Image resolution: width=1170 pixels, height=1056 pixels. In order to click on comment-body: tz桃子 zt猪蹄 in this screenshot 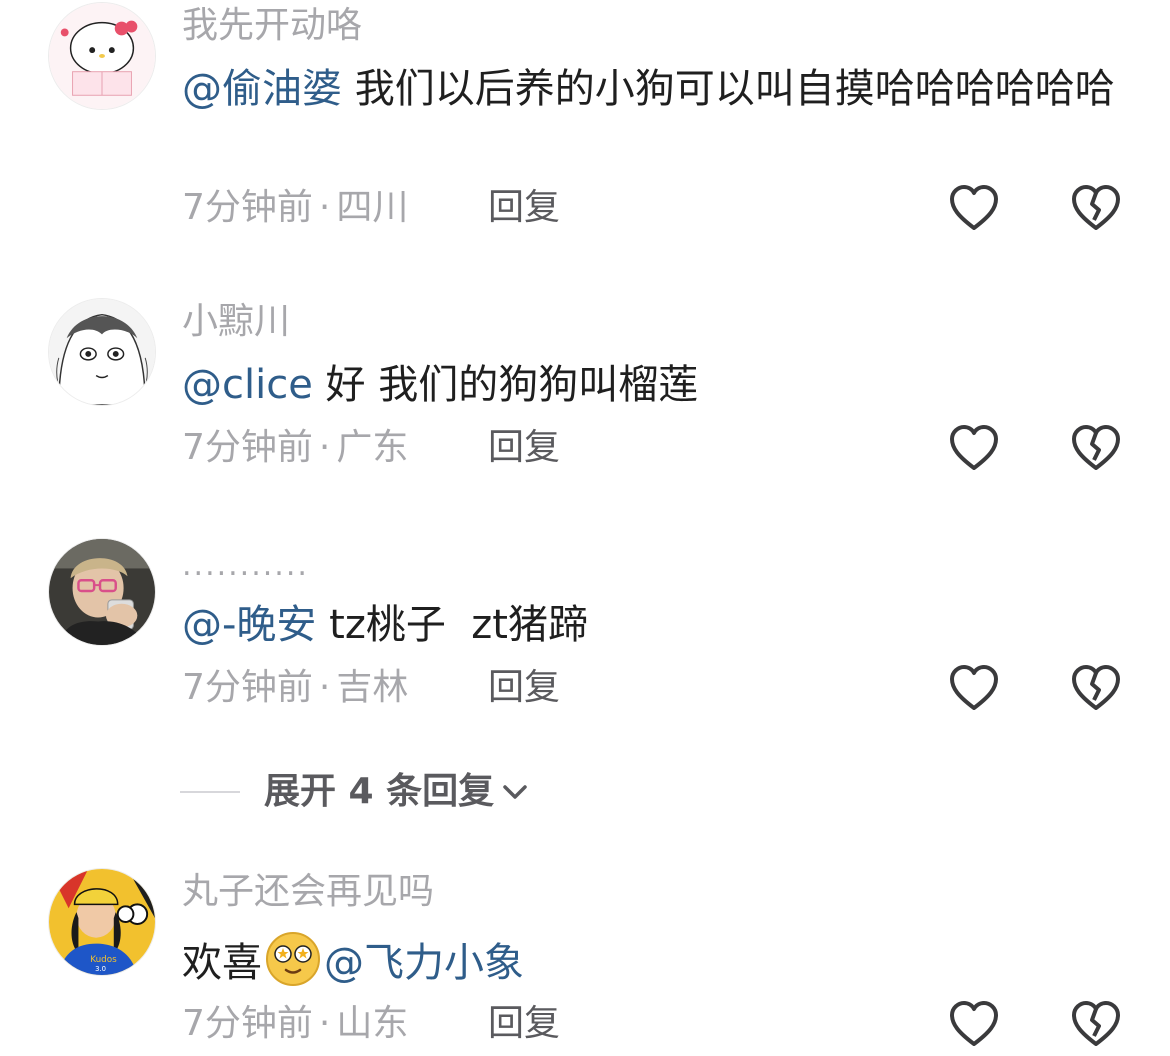, I will do `click(452, 625)`.